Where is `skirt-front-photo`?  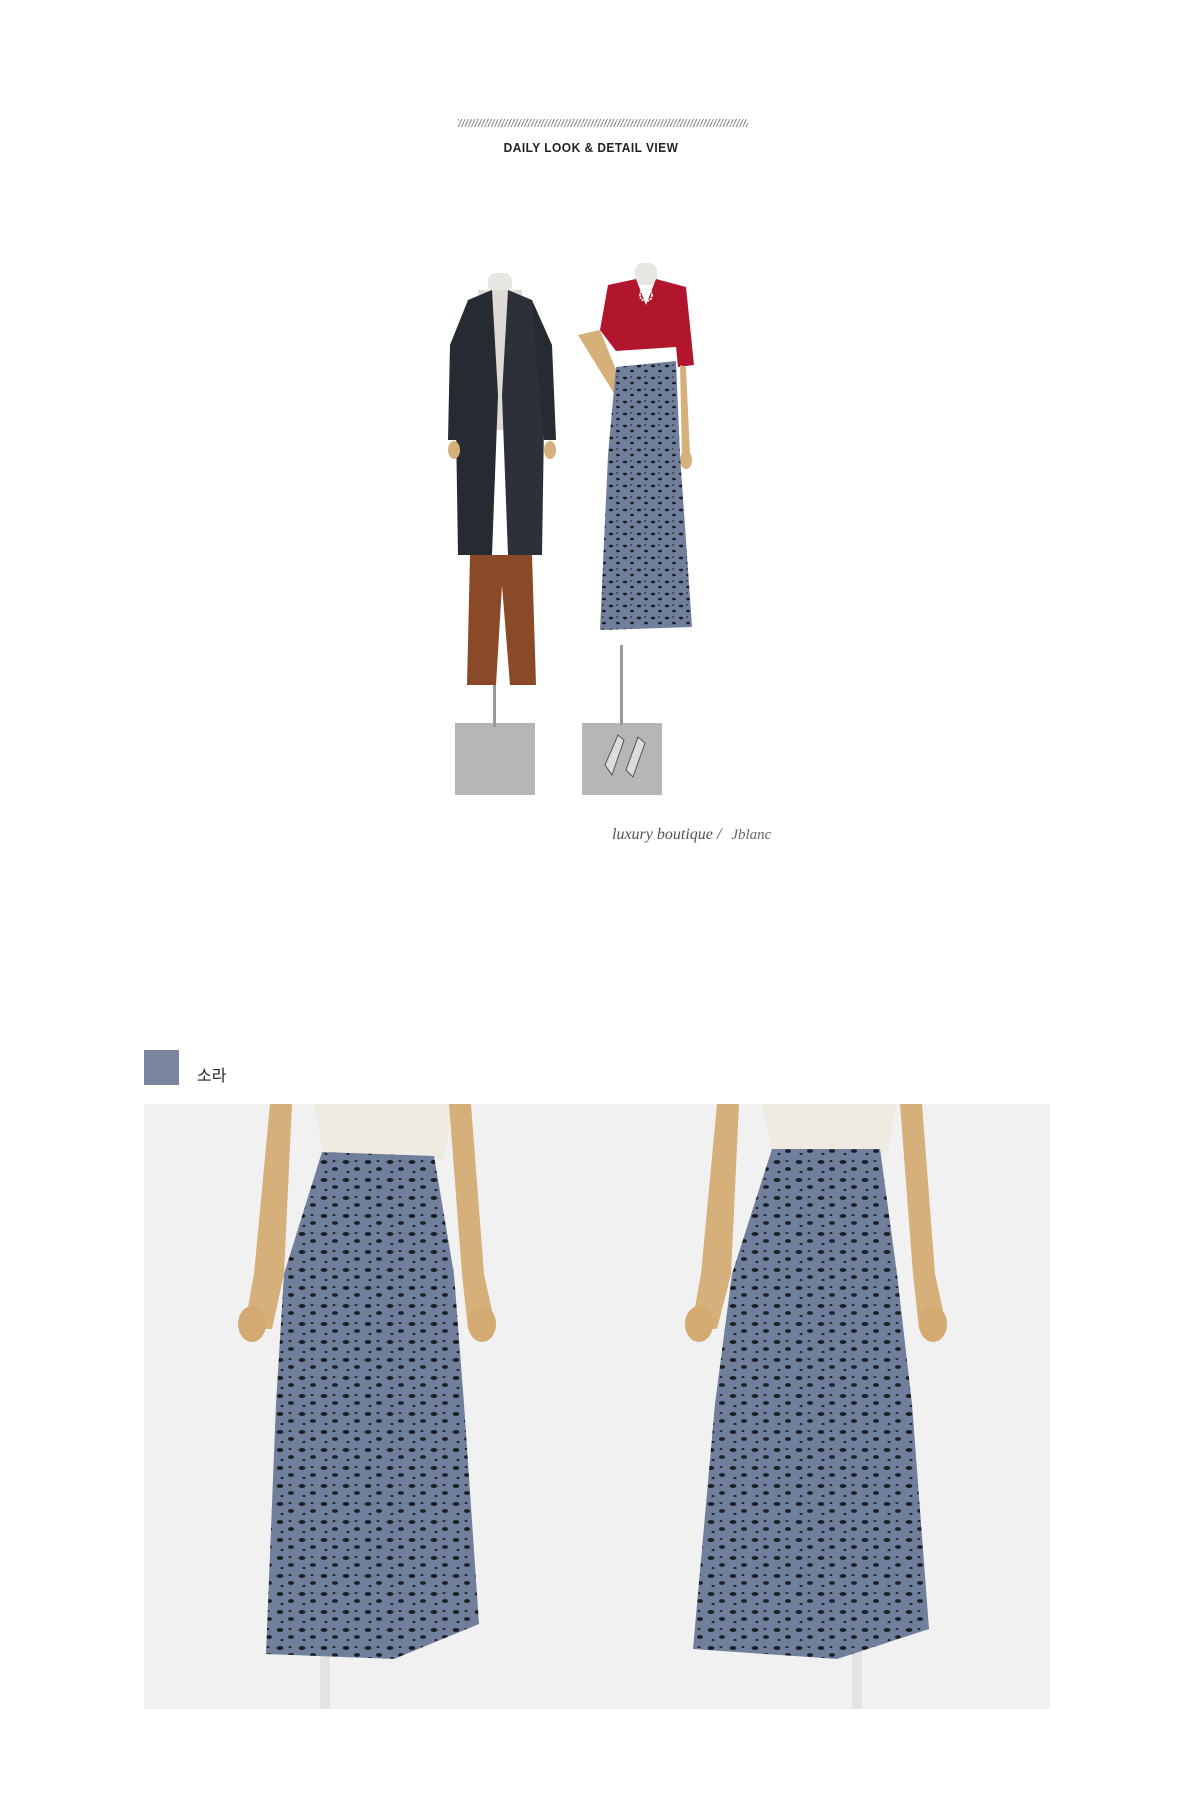 skirt-front-photo is located at coordinates (370, 1406).